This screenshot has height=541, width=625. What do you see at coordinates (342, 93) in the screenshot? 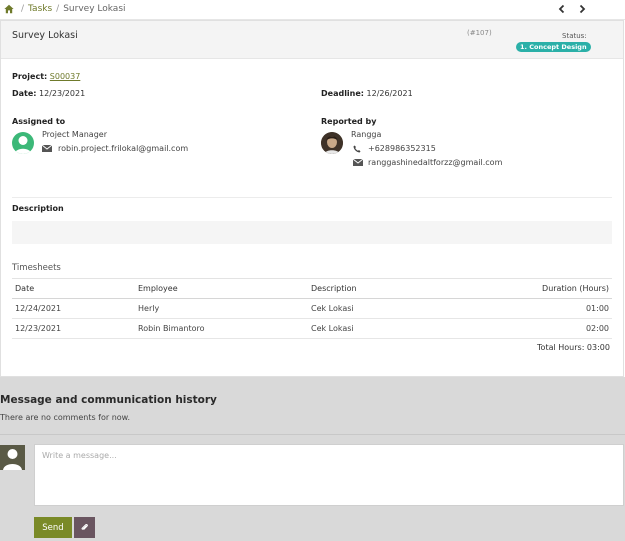
I see `deadline-label: Deadline:` at bounding box center [342, 93].